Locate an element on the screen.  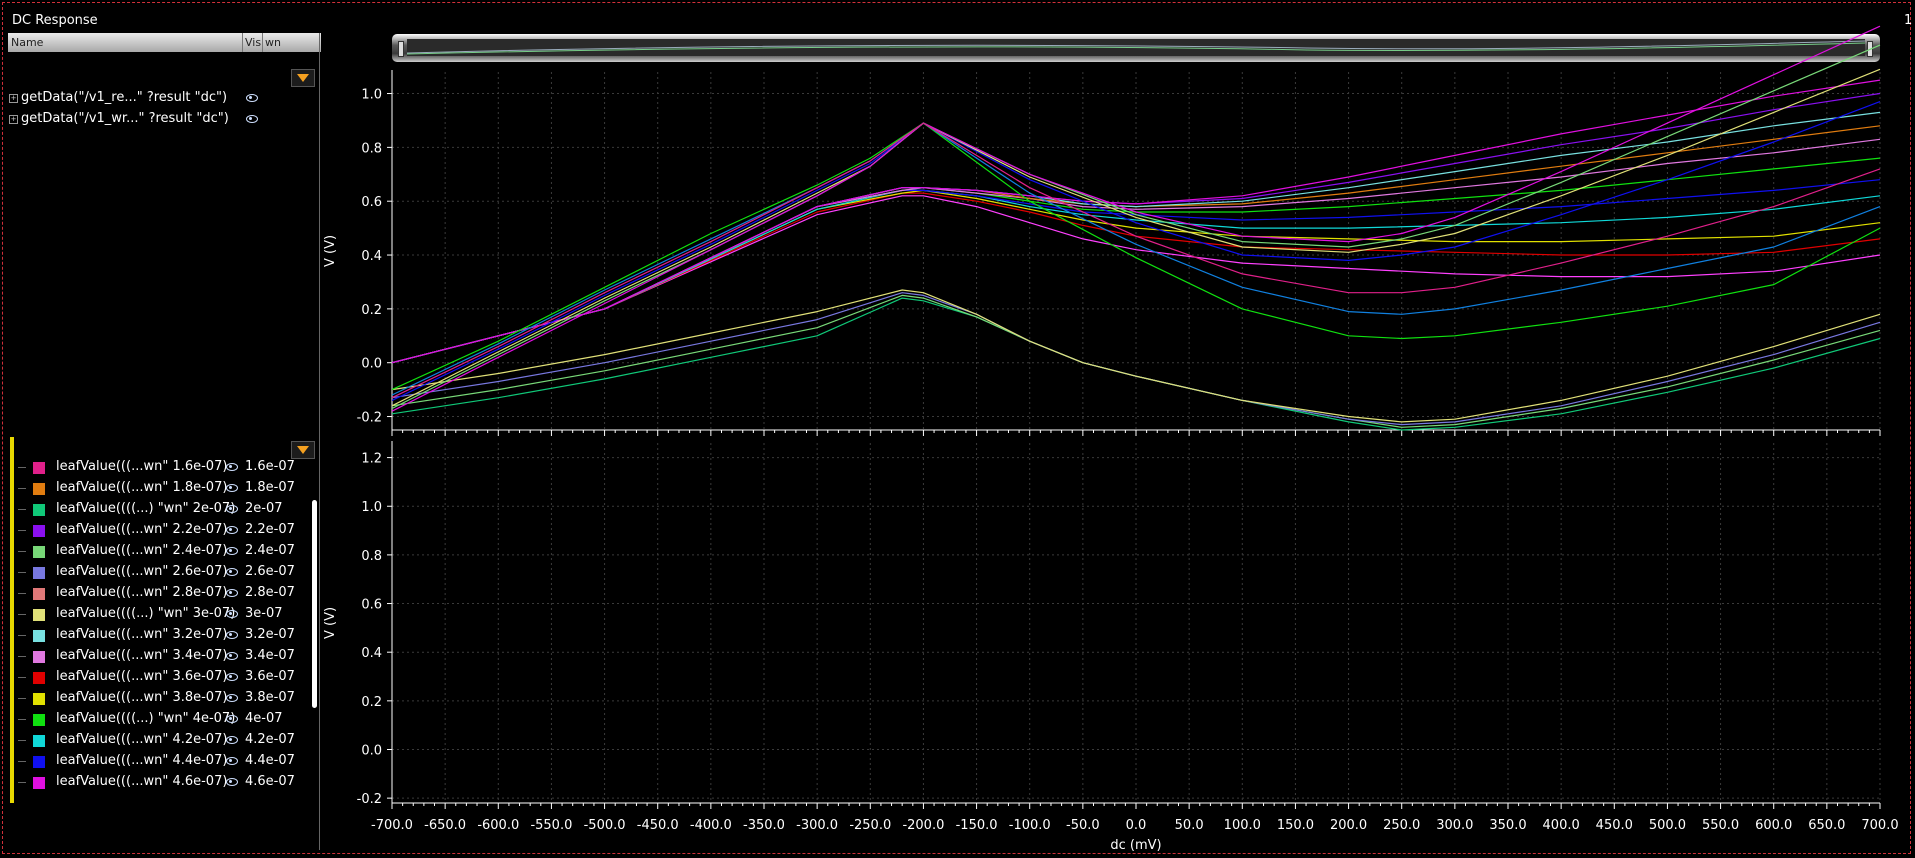
x-tick-label: -650.0 is located at coordinates (445, 825).